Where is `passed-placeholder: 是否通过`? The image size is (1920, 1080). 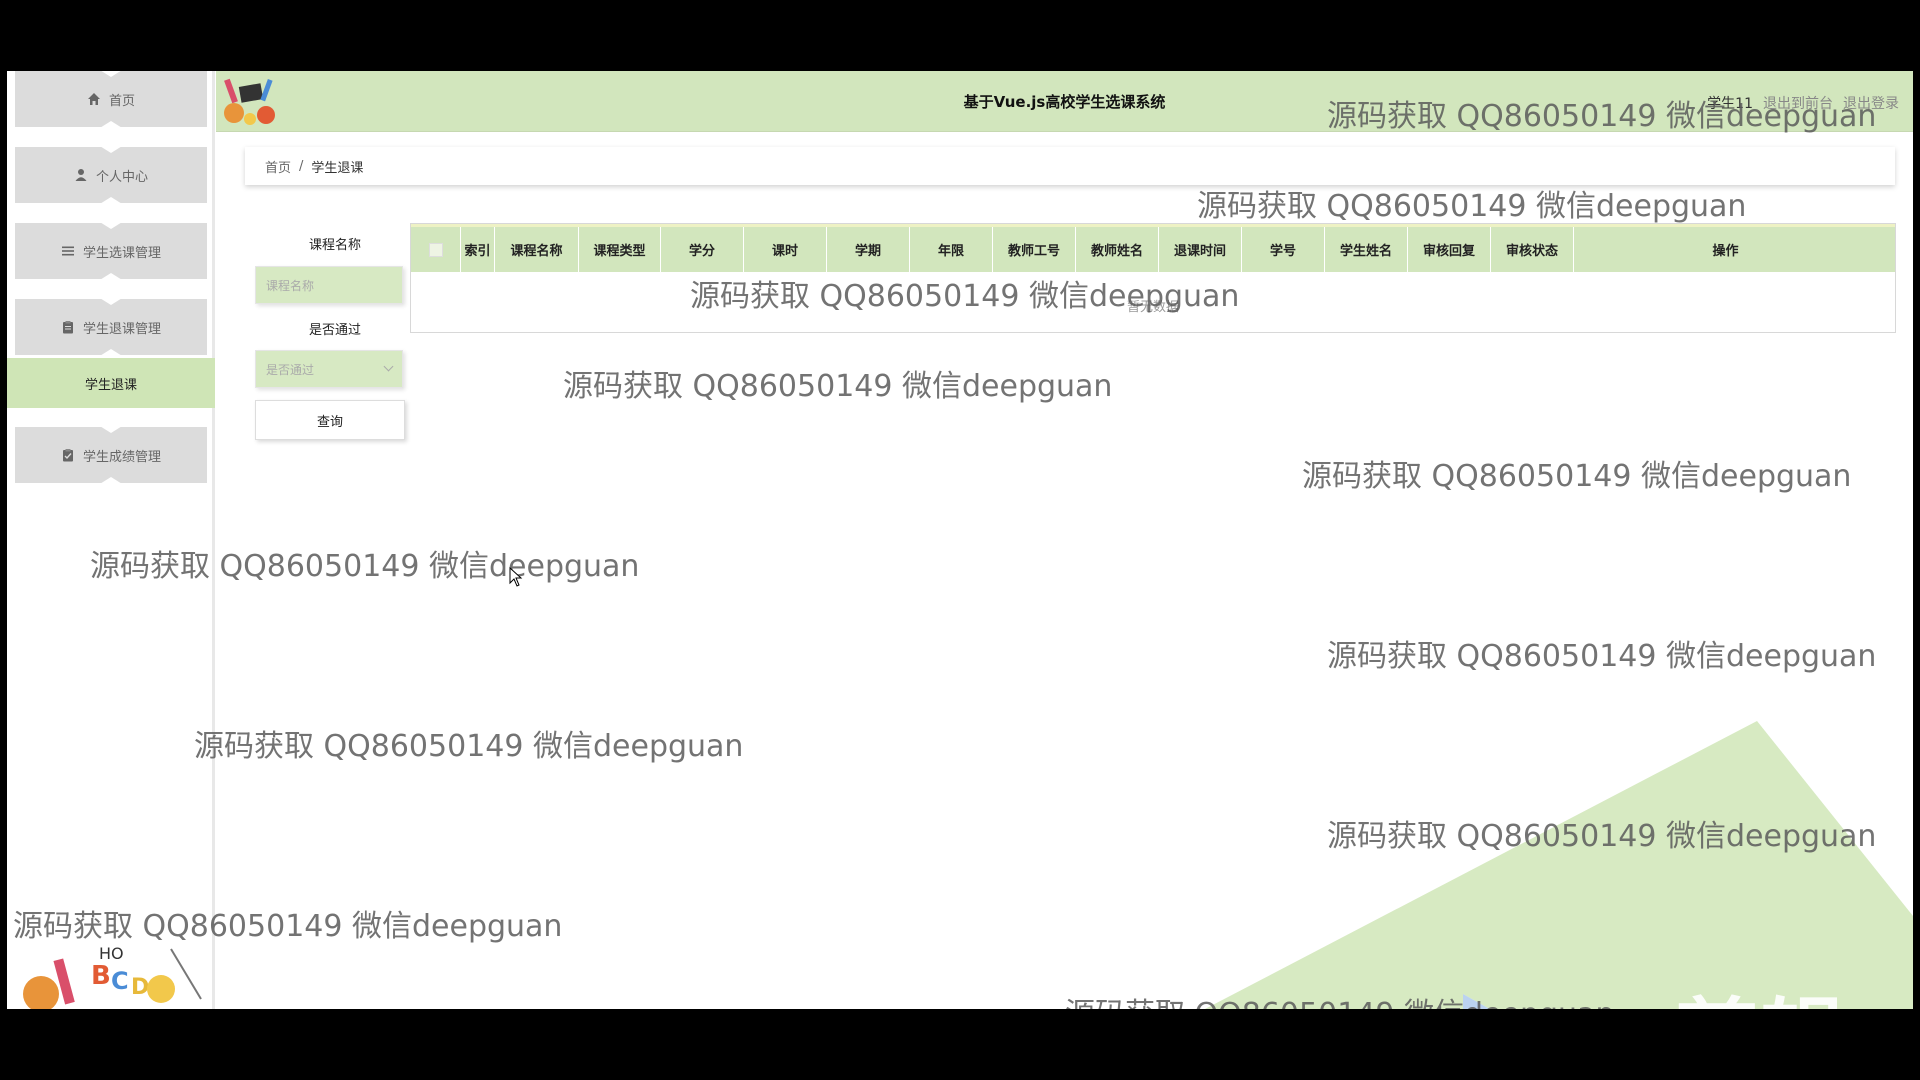
passed-placeholder: 是否通过 is located at coordinates (290, 369).